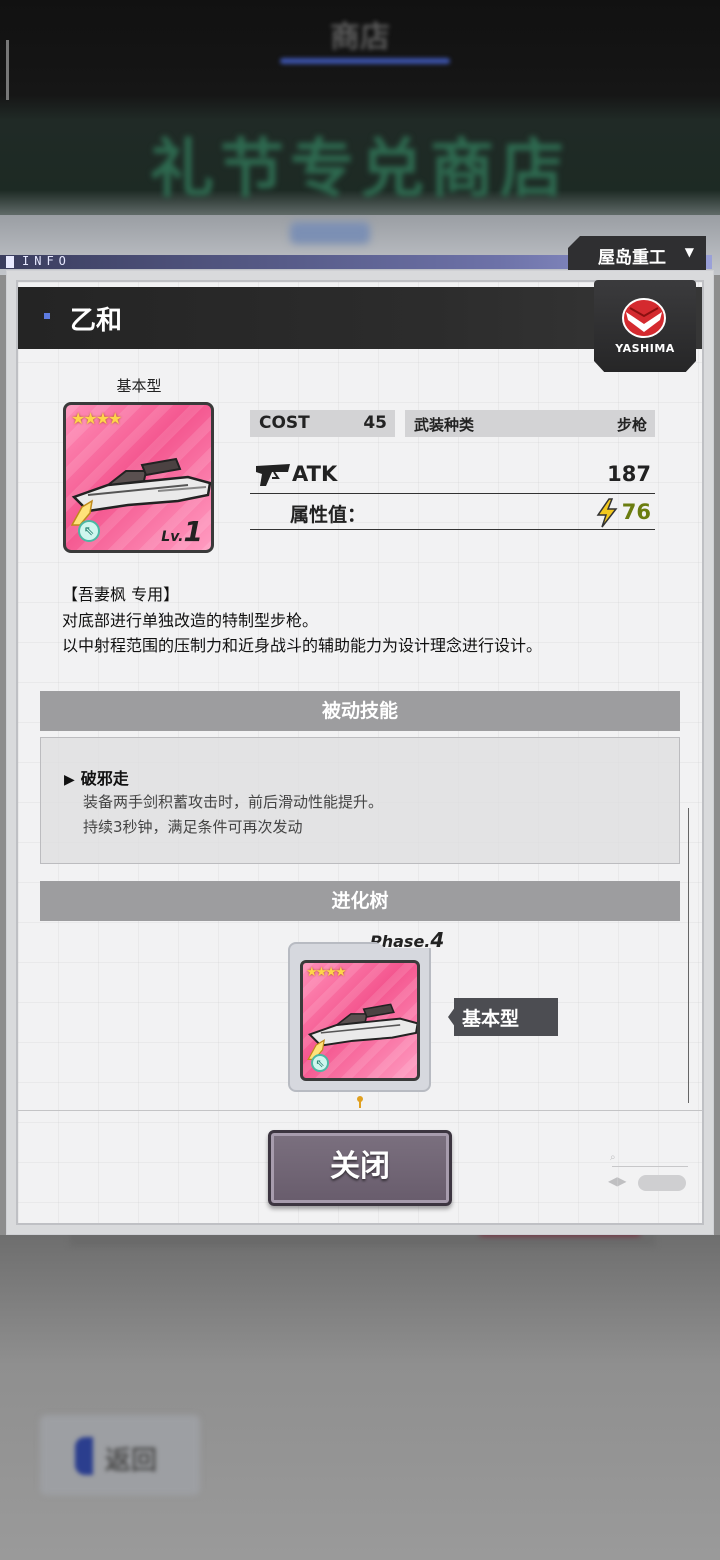 The image size is (720, 1560). Describe the element at coordinates (629, 474) in the screenshot. I see `atk-value: 187` at that location.